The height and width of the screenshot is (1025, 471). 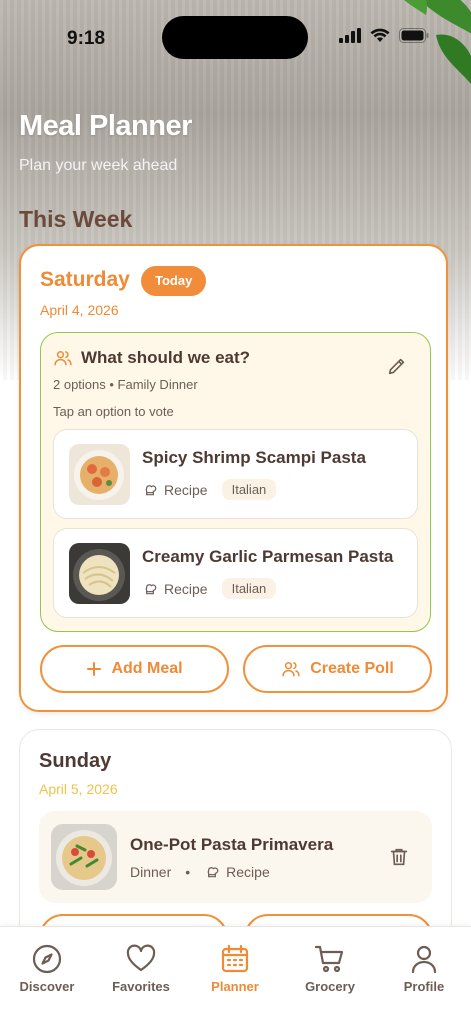 What do you see at coordinates (75, 761) in the screenshot?
I see `day-name: Sunday` at bounding box center [75, 761].